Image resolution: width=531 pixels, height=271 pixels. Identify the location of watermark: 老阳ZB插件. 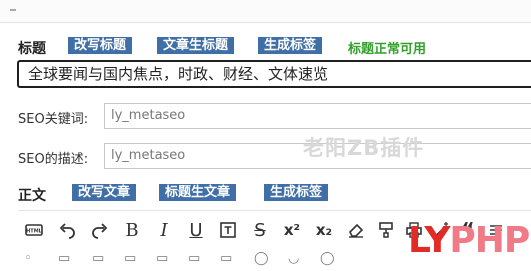
(364, 148).